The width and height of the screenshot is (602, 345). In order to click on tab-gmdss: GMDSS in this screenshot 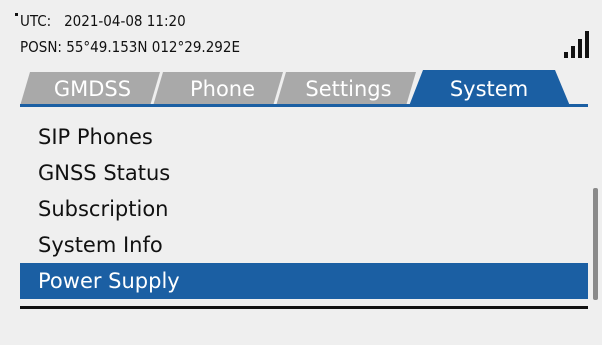, I will do `click(95, 88)`.